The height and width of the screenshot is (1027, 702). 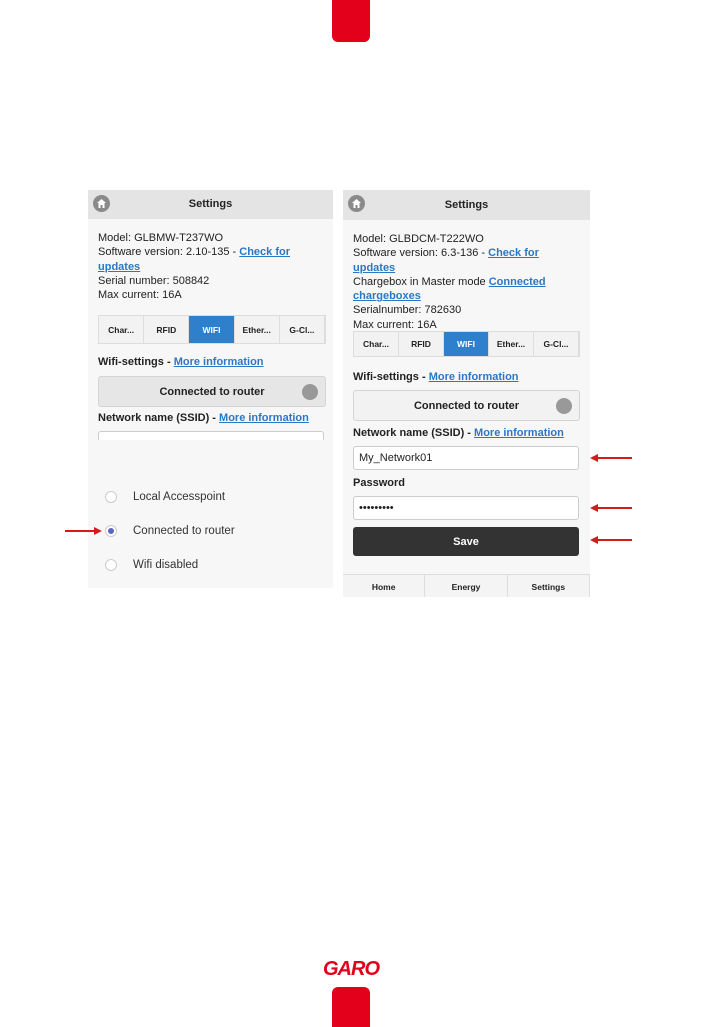 I want to click on option-label: Local Accesspoint, so click(x=179, y=497).